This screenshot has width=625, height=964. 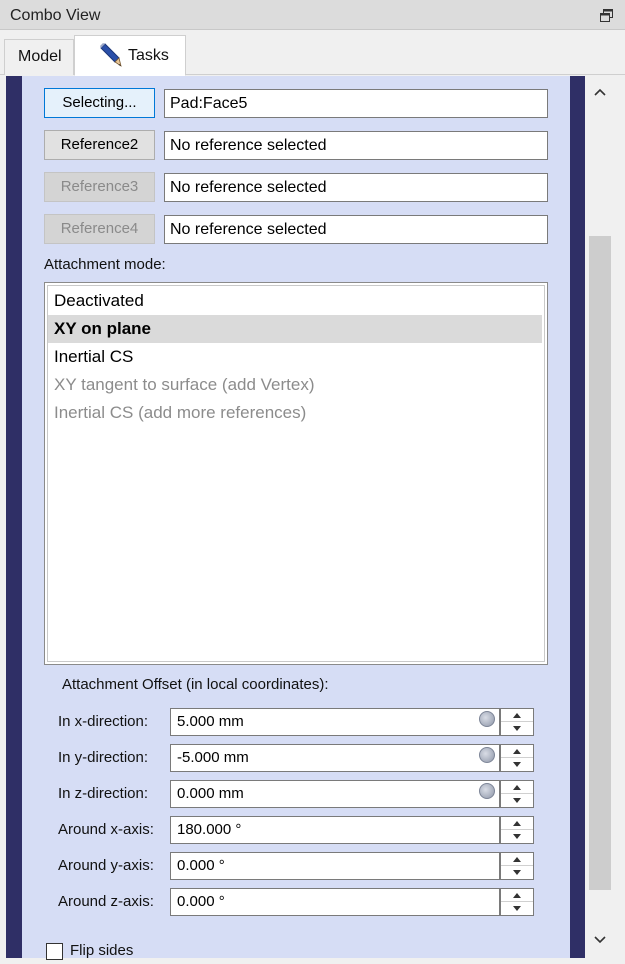 I want to click on offset-y-input: -5.000 mm, so click(x=335, y=758).